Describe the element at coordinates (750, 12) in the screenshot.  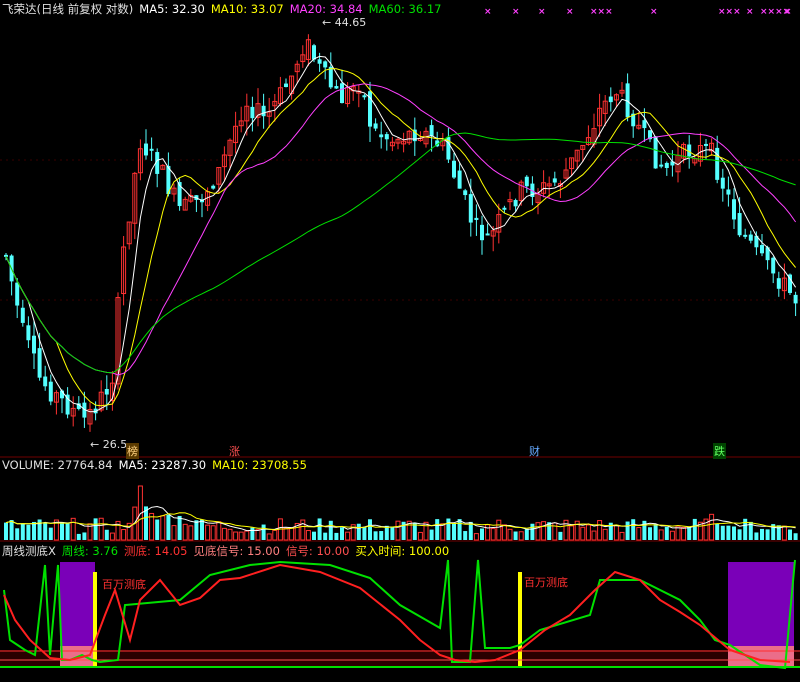
I see `signal-x-mark: ×` at that location.